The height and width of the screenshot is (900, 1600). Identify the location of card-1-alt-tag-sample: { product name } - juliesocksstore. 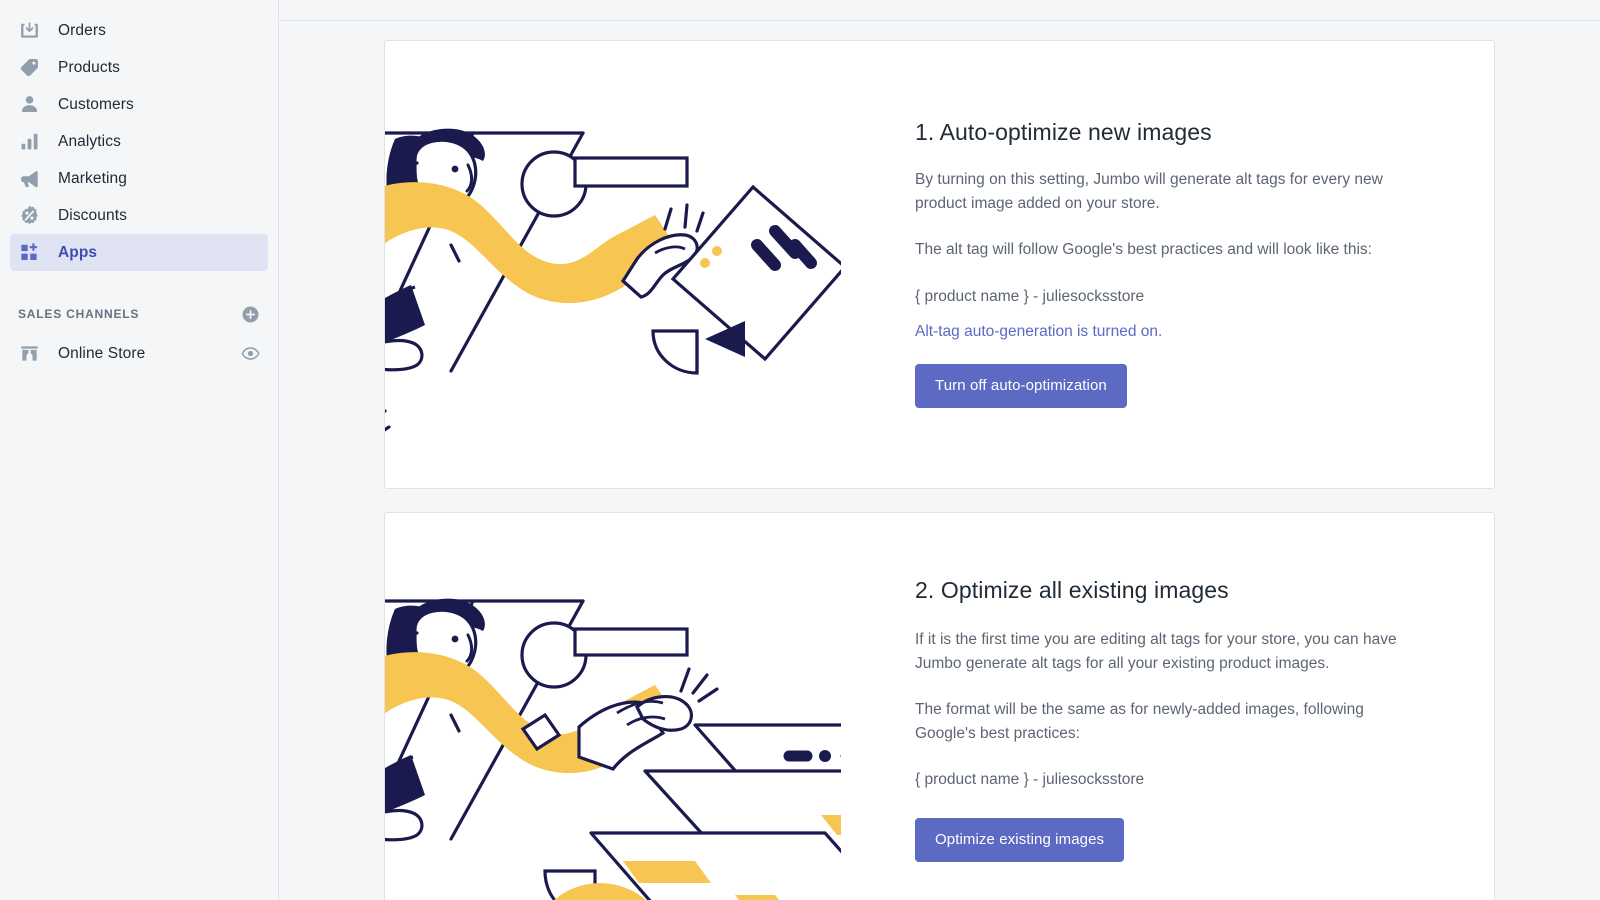
(1030, 296).